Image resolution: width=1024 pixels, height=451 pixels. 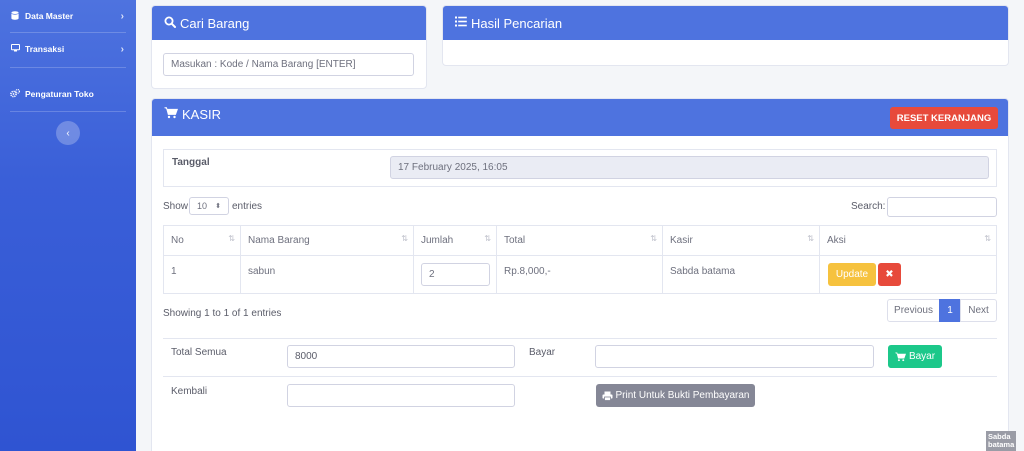 I want to click on bayar-button: Bayar, so click(x=915, y=356).